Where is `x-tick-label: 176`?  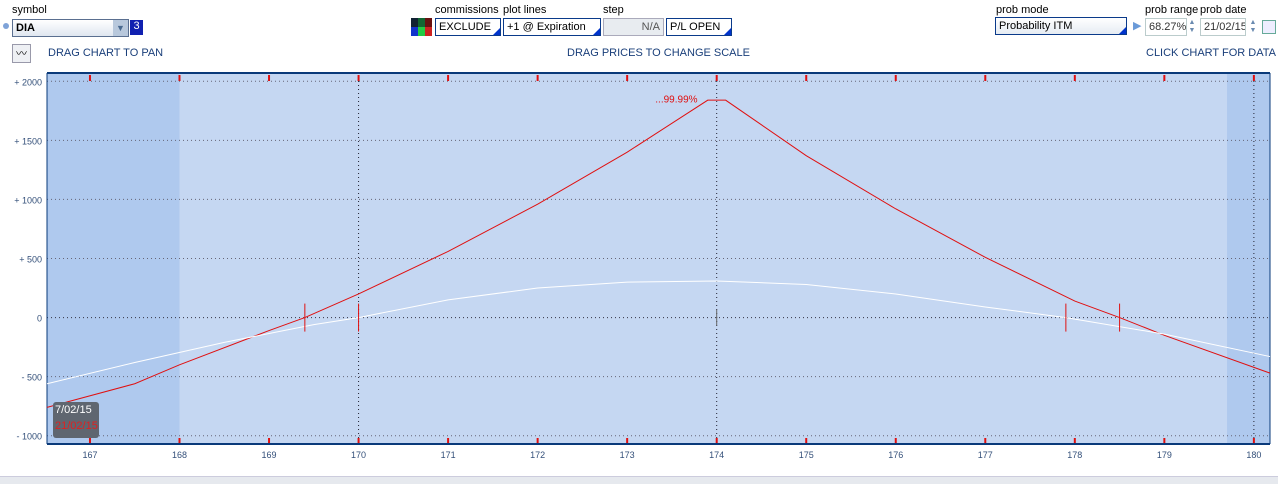
x-tick-label: 176 is located at coordinates (895, 455).